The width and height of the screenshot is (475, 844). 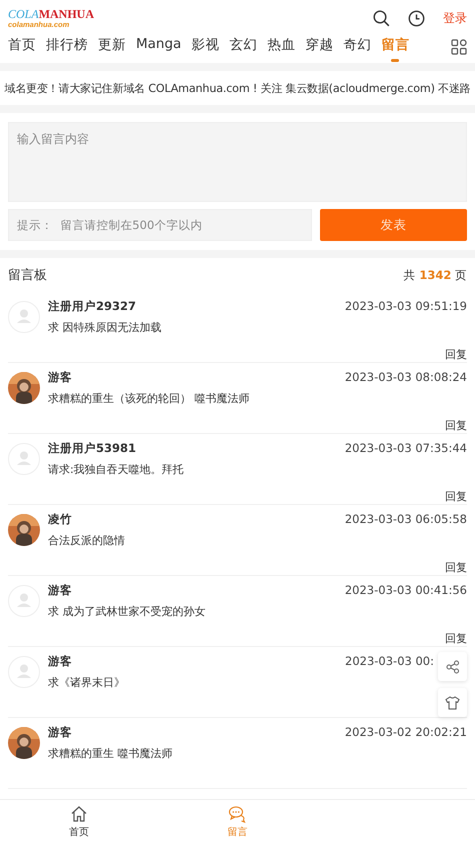 What do you see at coordinates (92, 306) in the screenshot?
I see `user-name: 注册用户29327` at bounding box center [92, 306].